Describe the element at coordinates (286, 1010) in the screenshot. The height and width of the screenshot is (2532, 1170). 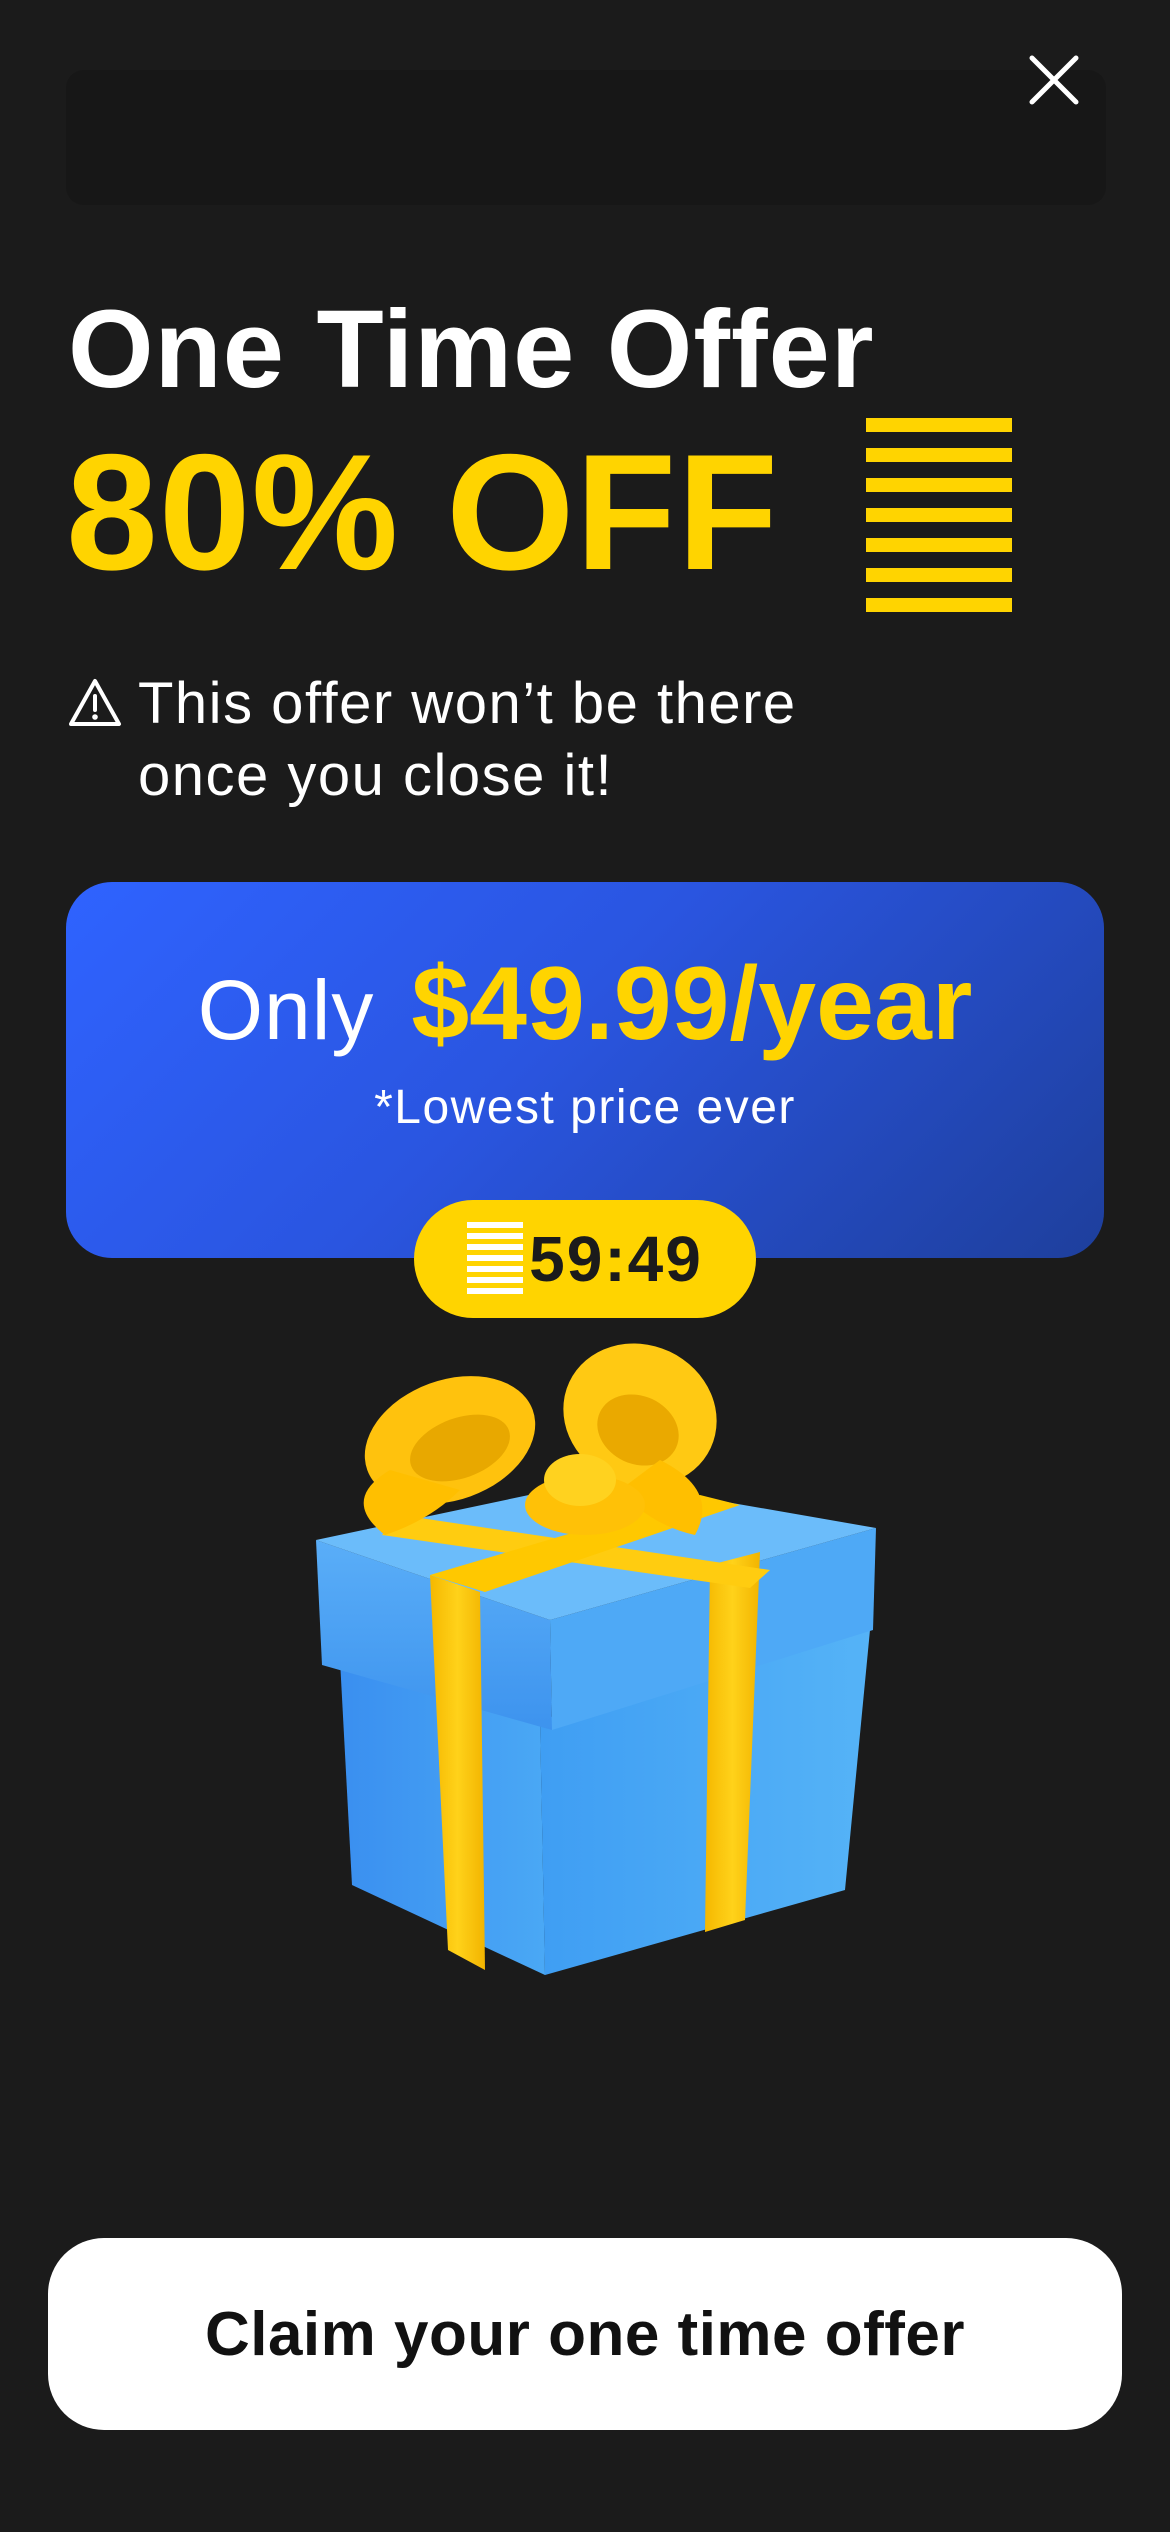
I see `price-prefix: Only` at that location.